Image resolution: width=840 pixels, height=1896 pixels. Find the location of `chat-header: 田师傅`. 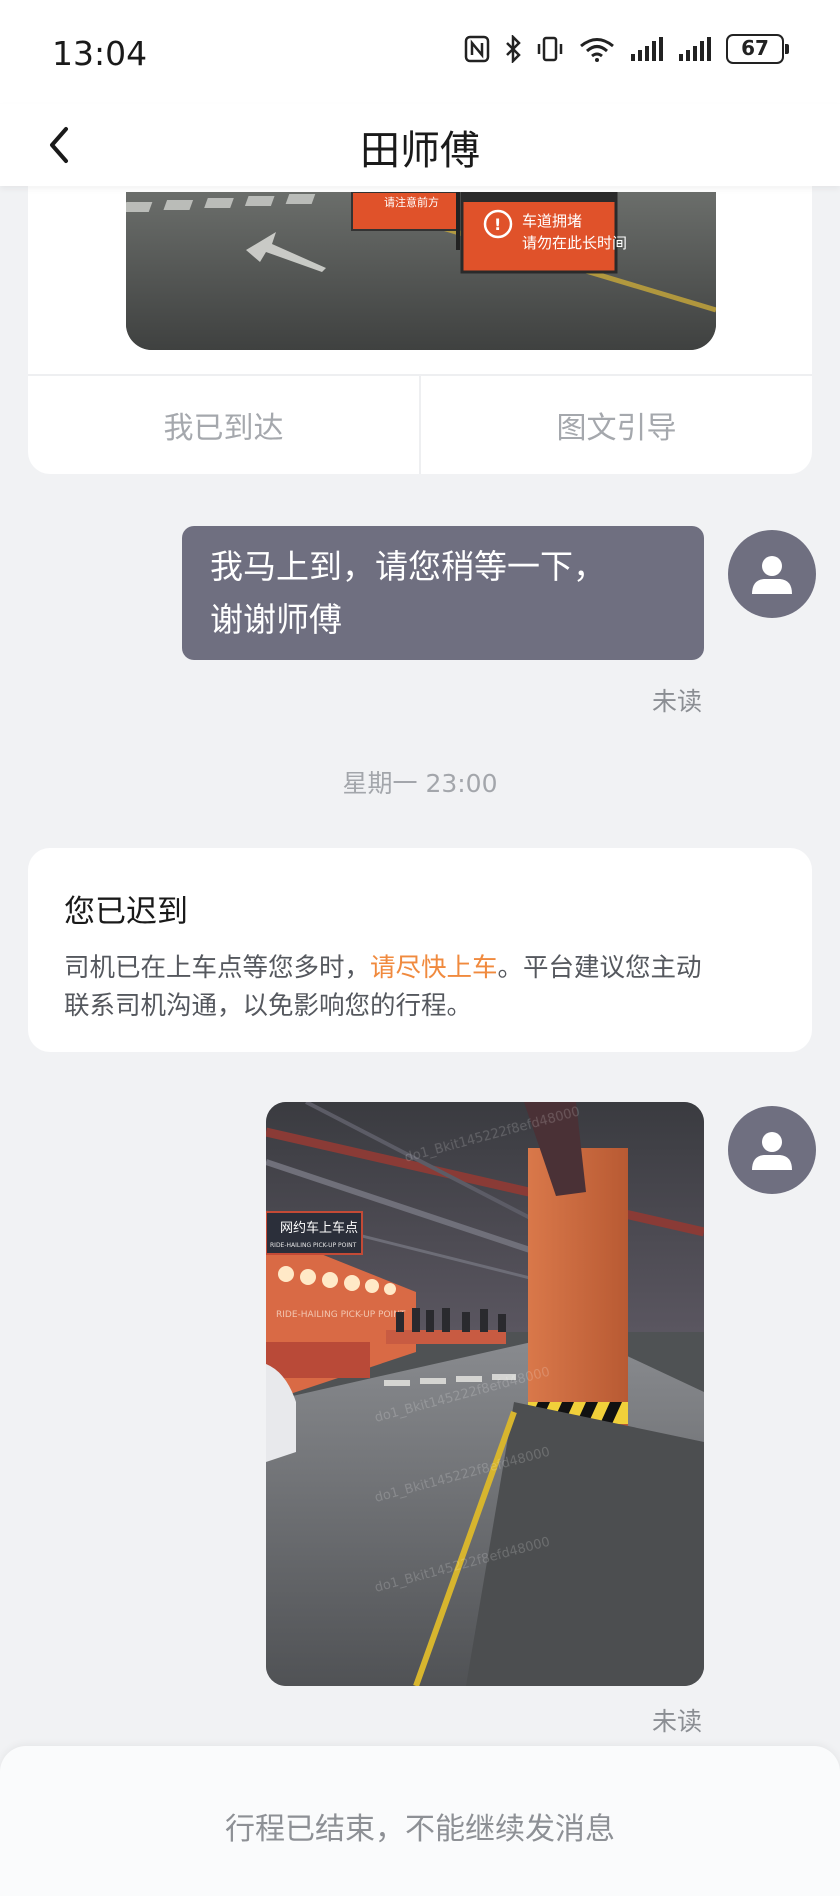

chat-header: 田师傅 is located at coordinates (420, 145).